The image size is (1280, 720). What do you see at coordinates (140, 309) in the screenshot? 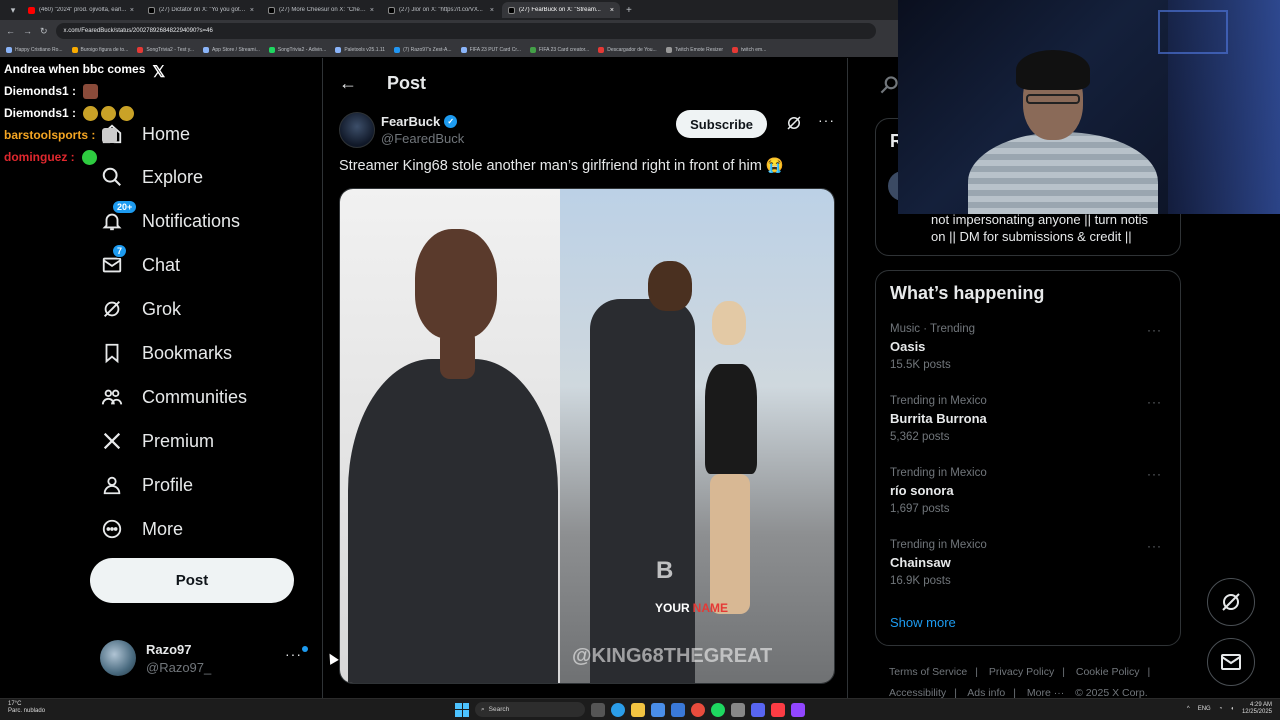
I see `sidebar-item-grok: Grok` at bounding box center [140, 309].